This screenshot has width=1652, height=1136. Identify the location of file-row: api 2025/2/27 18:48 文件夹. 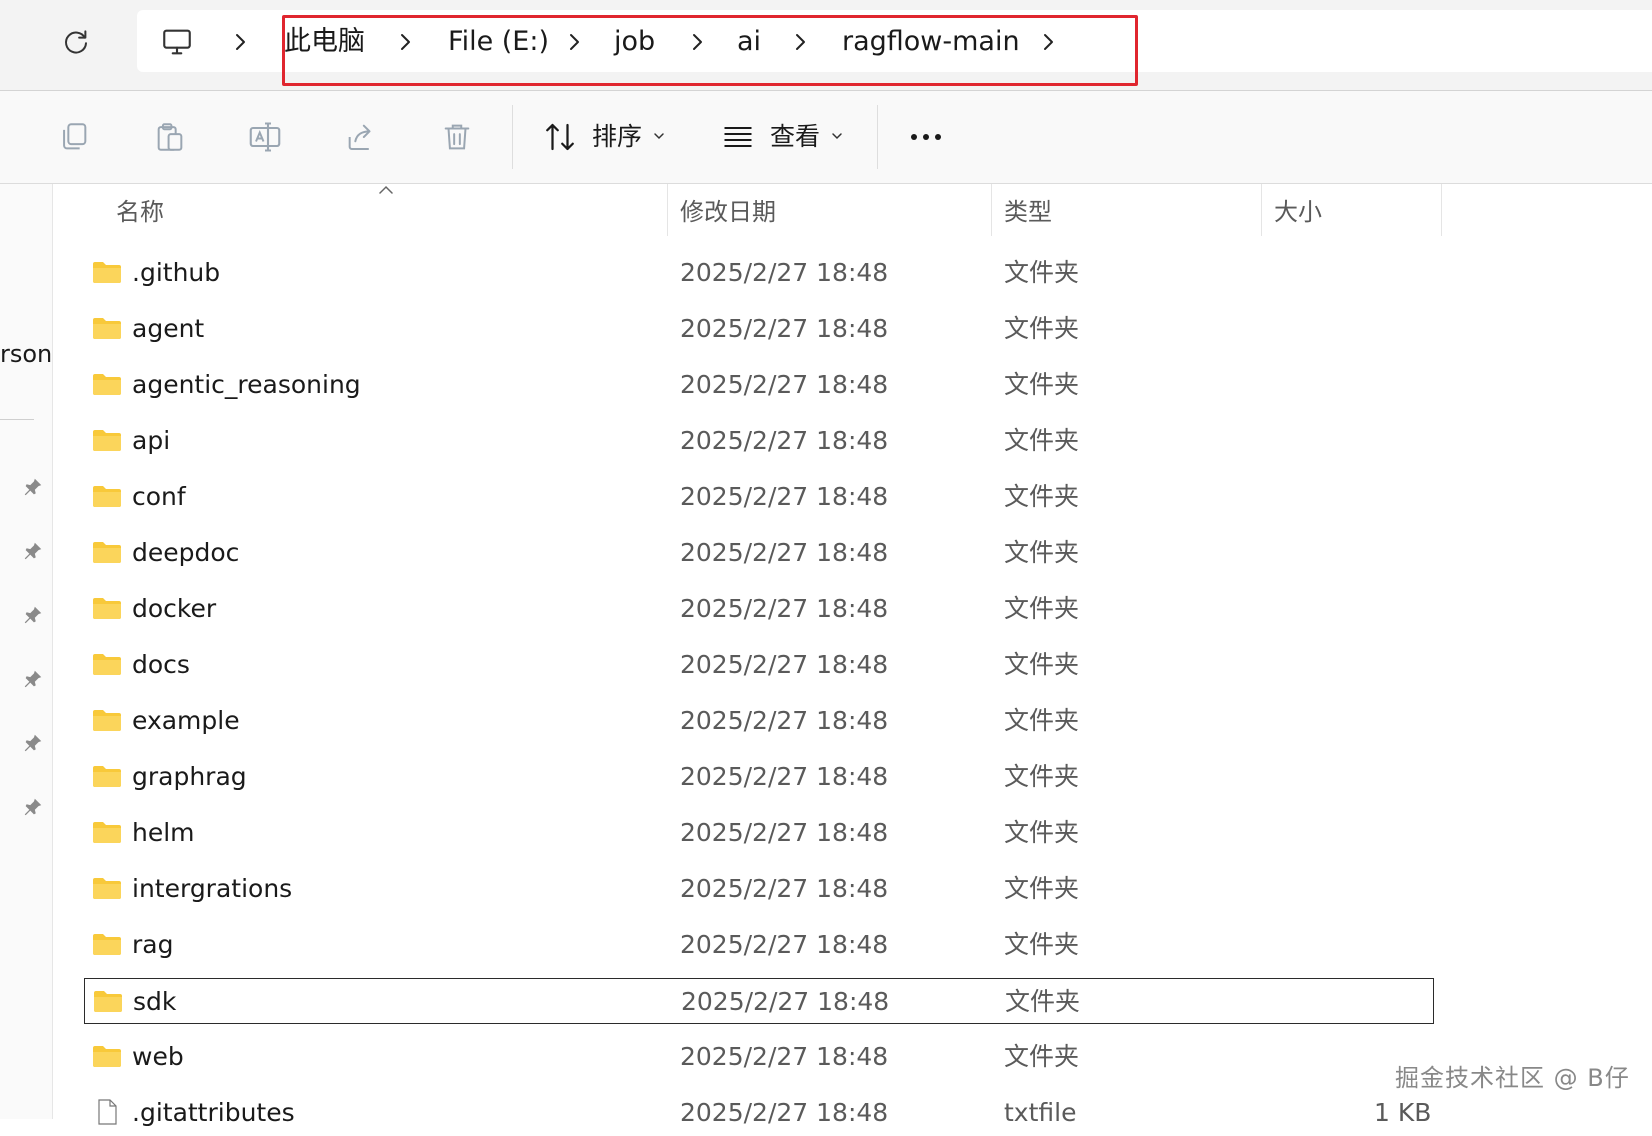
(759, 441).